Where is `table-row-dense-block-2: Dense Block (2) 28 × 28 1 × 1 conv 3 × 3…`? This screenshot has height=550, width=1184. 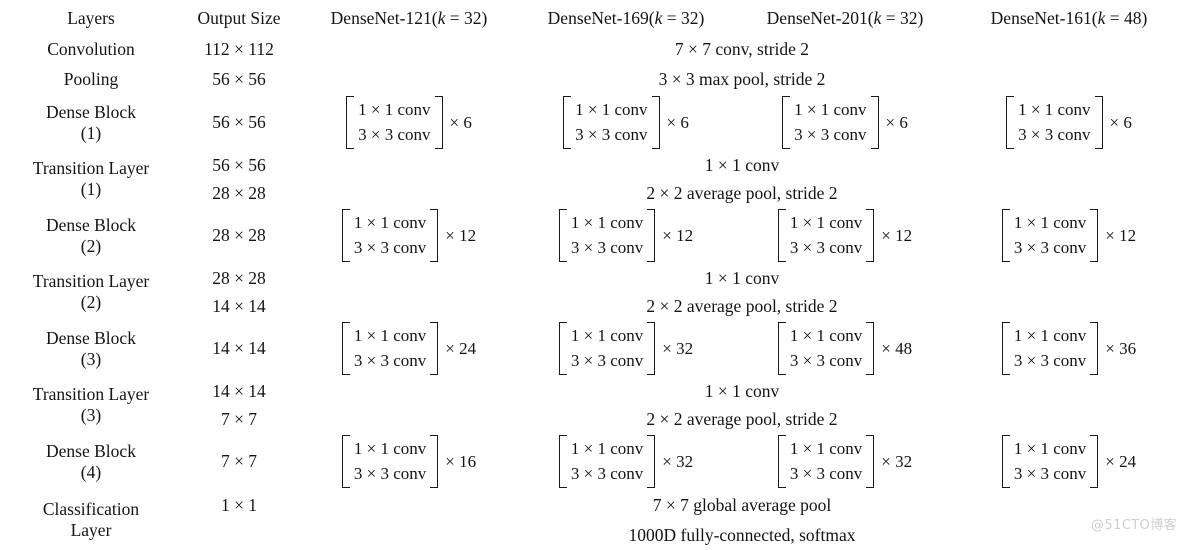
table-row-dense-block-2: Dense Block (2) 28 × 28 1 × 1 conv 3 × 3… is located at coordinates (594, 235).